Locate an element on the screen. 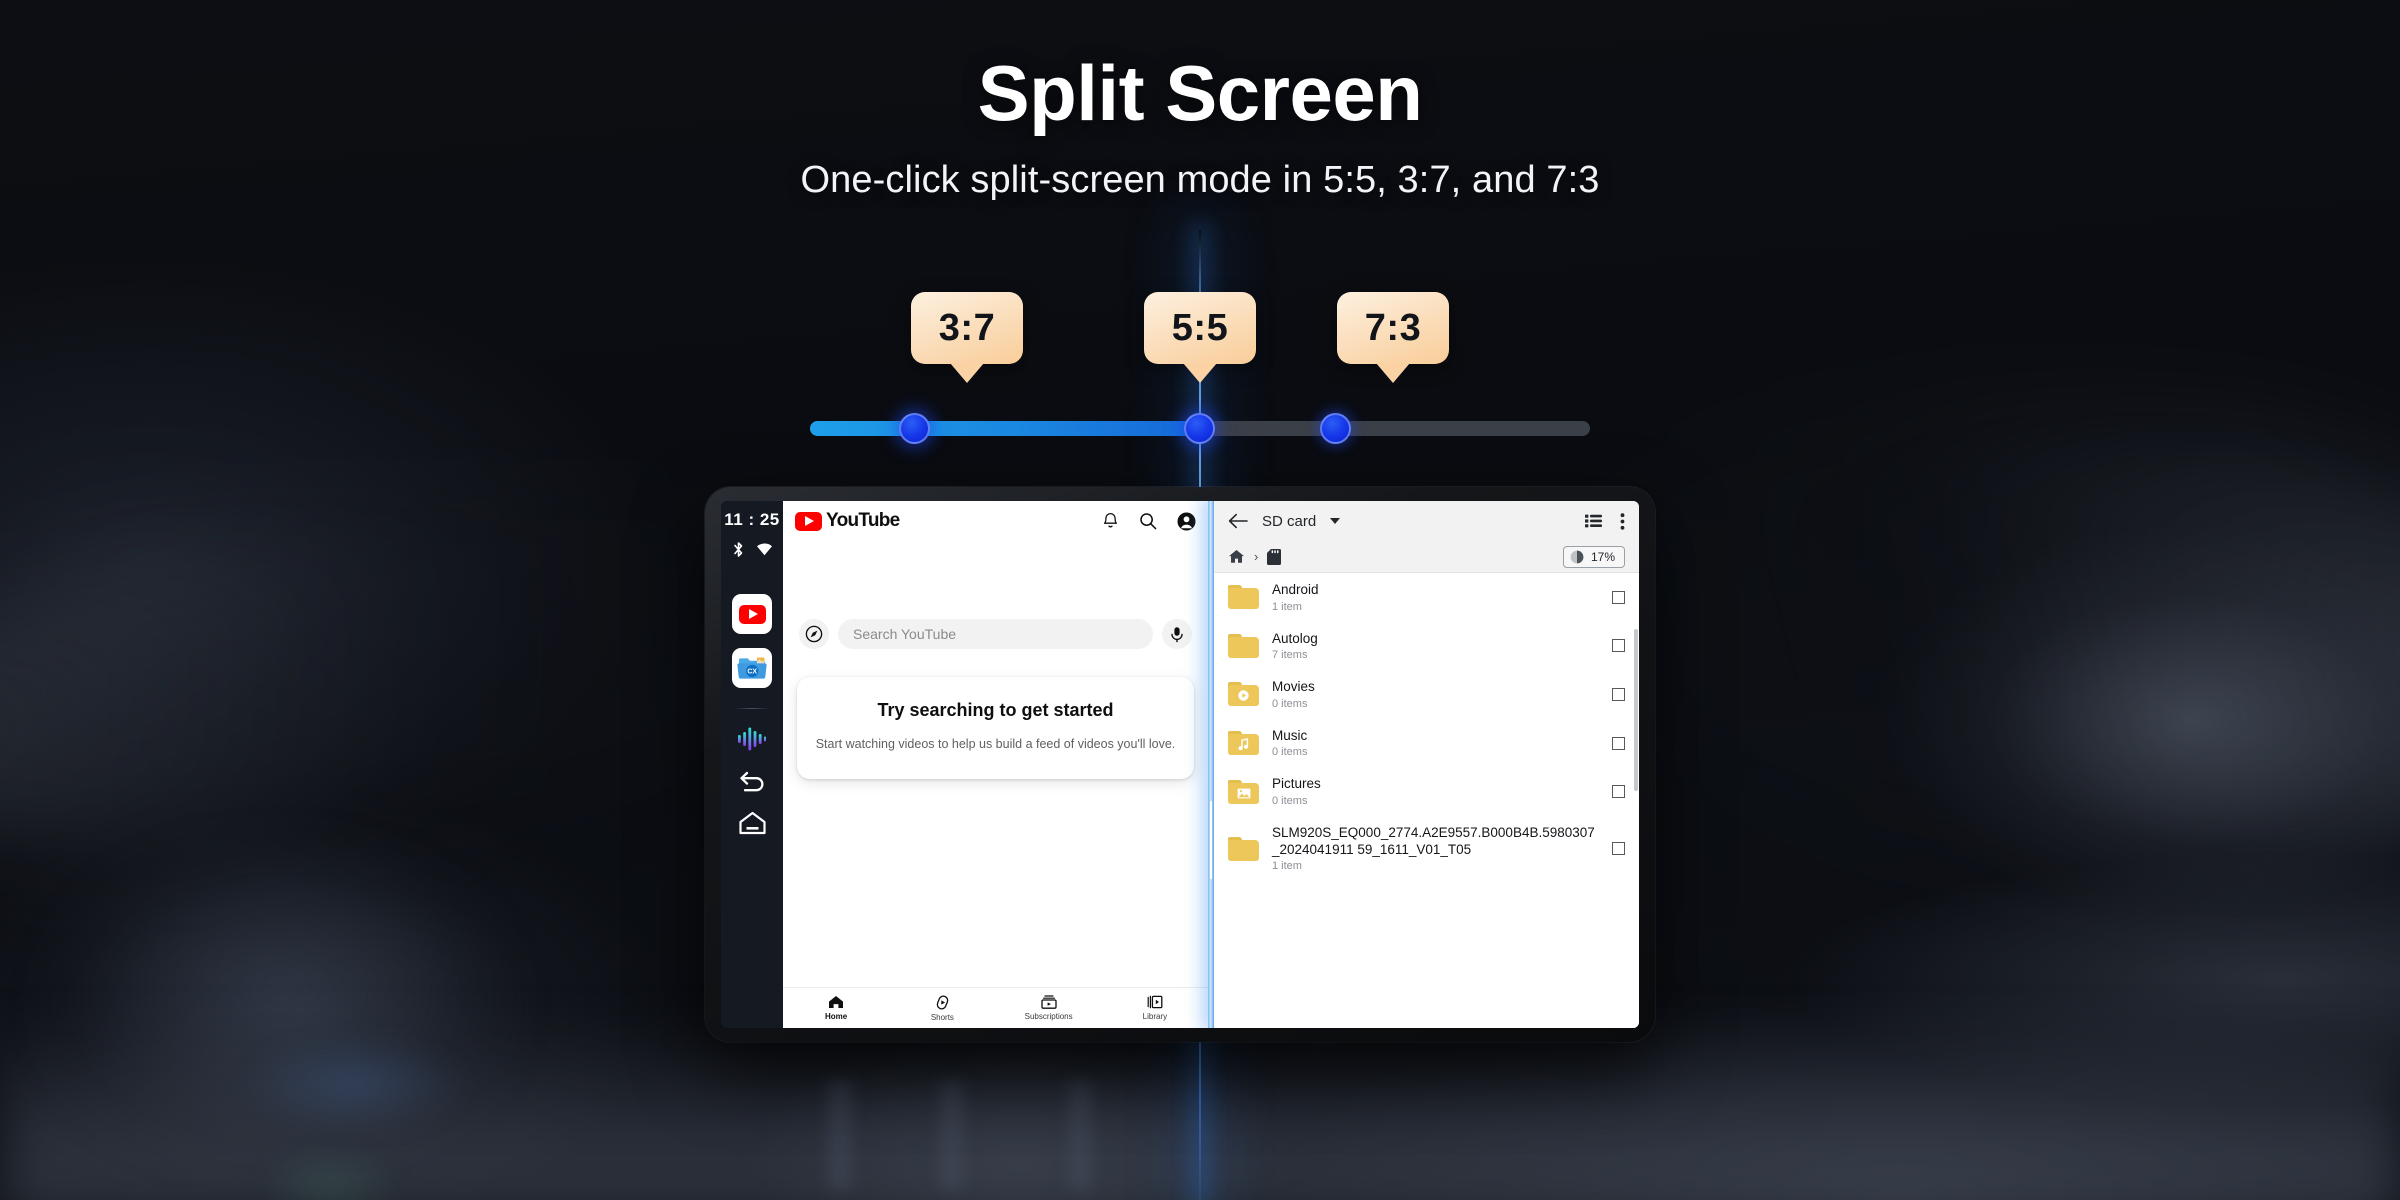  file-list-item: Movies 0 items is located at coordinates (1426, 694).